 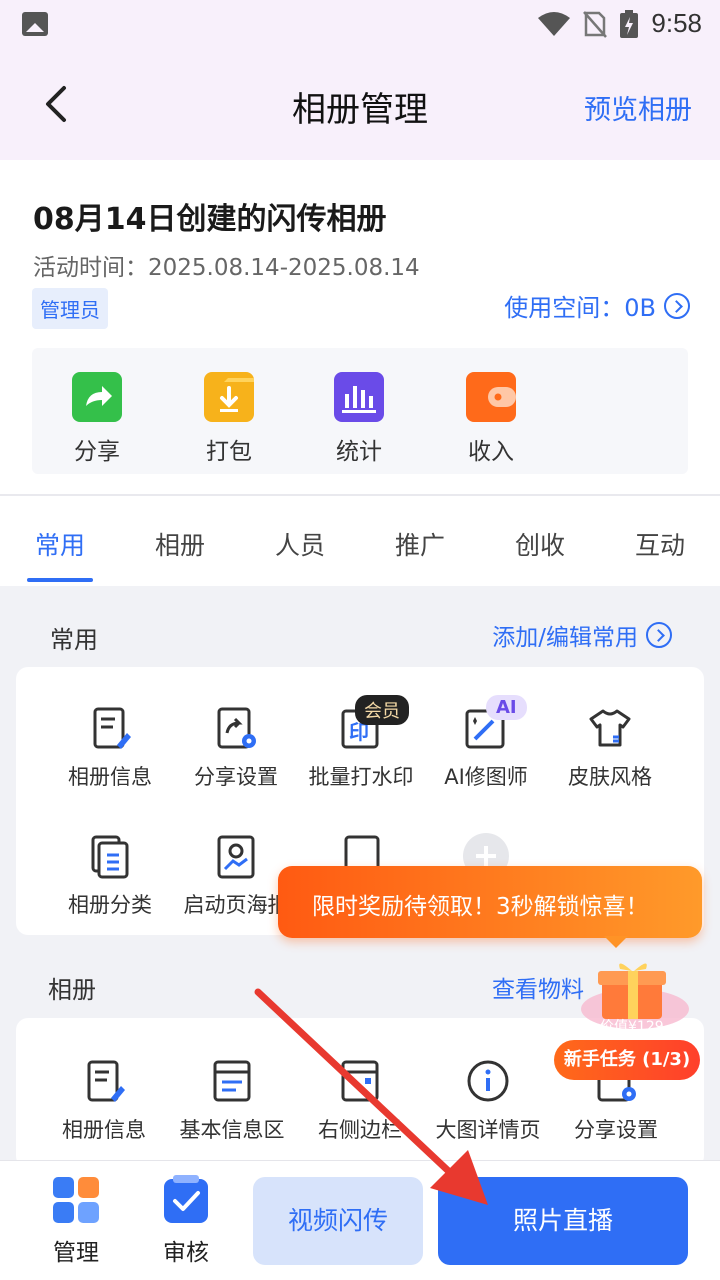 What do you see at coordinates (610, 728) in the screenshot?
I see `skin-style-icon` at bounding box center [610, 728].